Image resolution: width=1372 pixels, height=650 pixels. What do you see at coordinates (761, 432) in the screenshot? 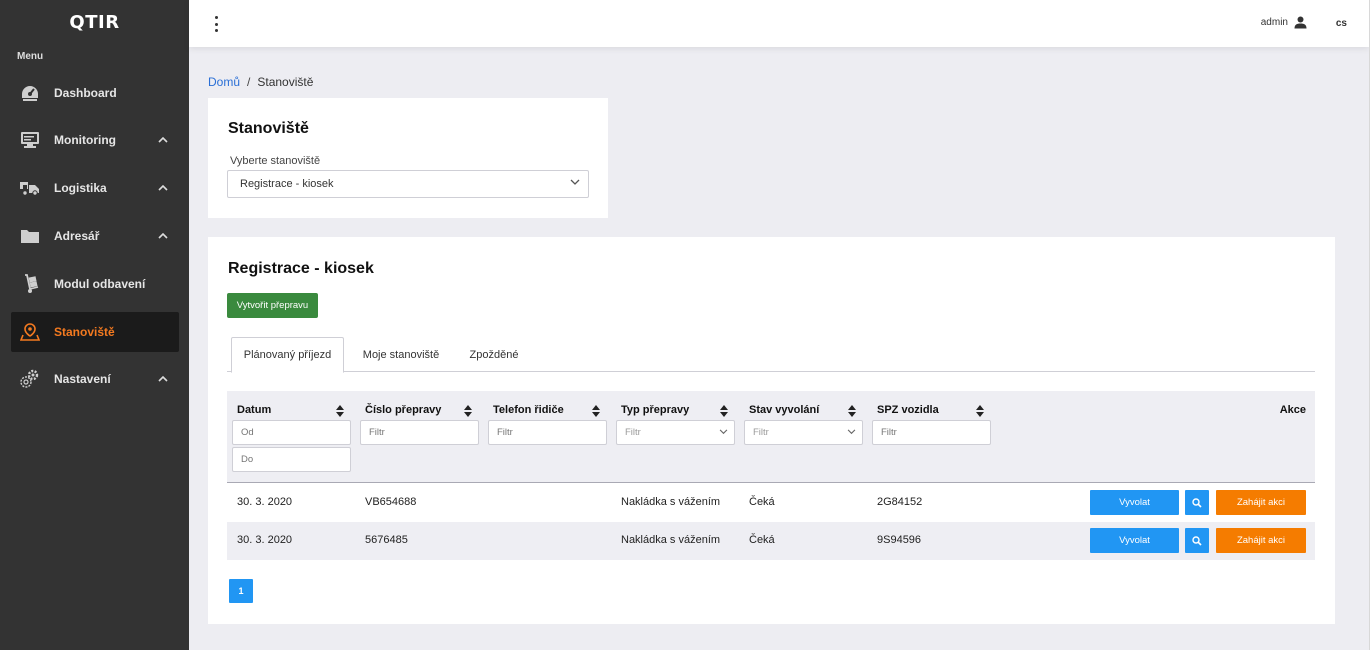
I see `call-status-filter-placeholder: Filtr` at bounding box center [761, 432].